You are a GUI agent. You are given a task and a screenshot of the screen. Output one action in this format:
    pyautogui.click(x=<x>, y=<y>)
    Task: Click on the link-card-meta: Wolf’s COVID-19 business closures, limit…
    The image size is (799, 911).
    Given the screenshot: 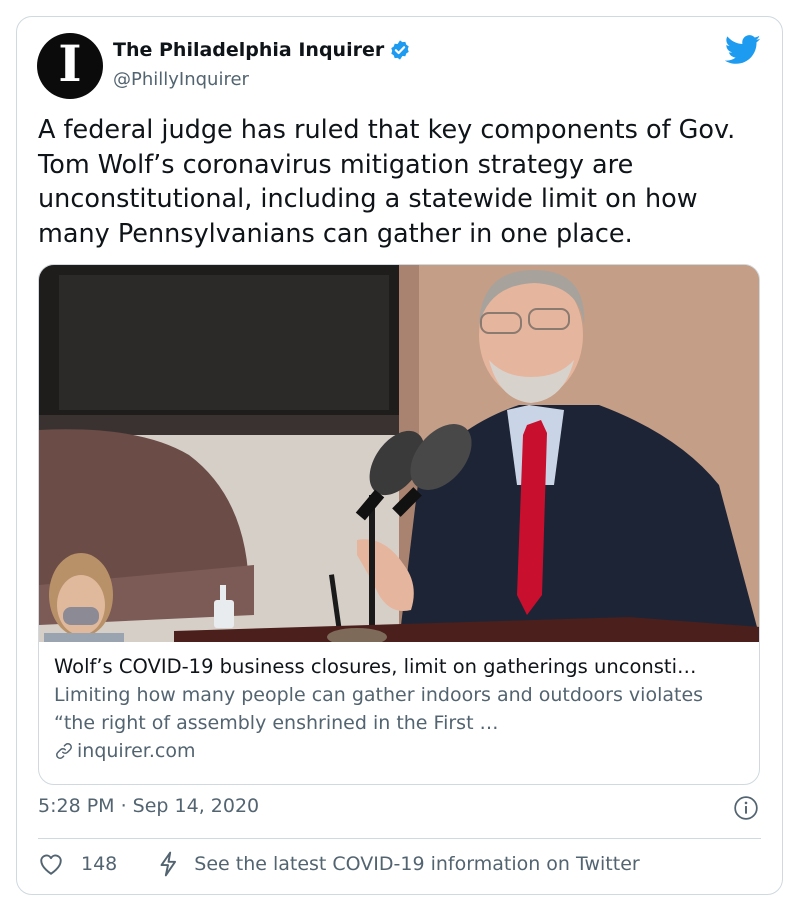 What is the action you would take?
    pyautogui.click(x=400, y=709)
    